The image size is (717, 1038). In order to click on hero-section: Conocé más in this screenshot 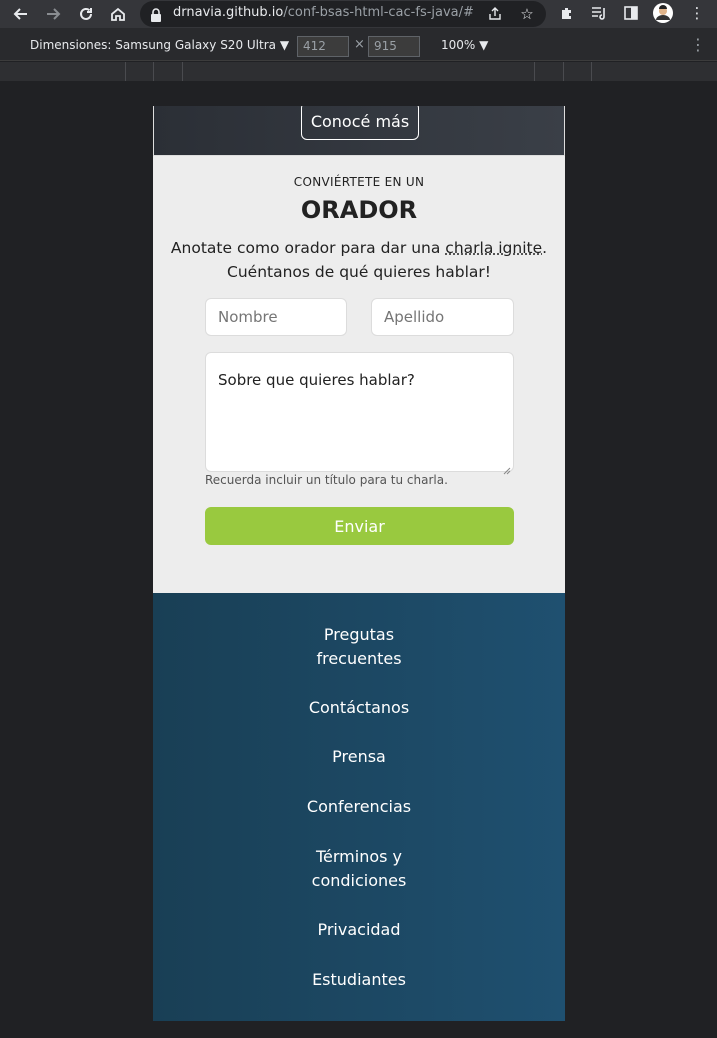, I will do `click(359, 131)`.